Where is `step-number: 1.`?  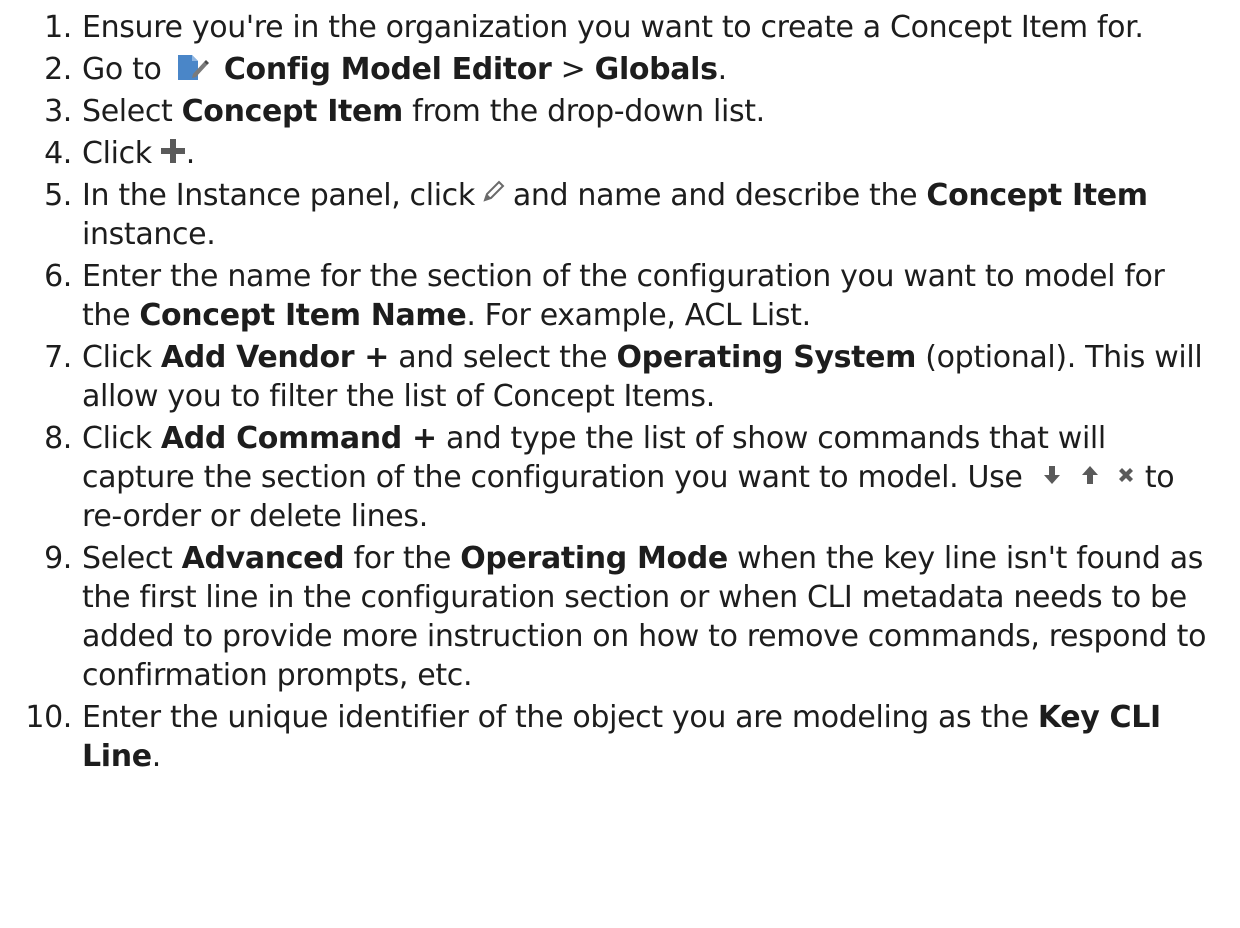 step-number: 1. is located at coordinates (58, 27).